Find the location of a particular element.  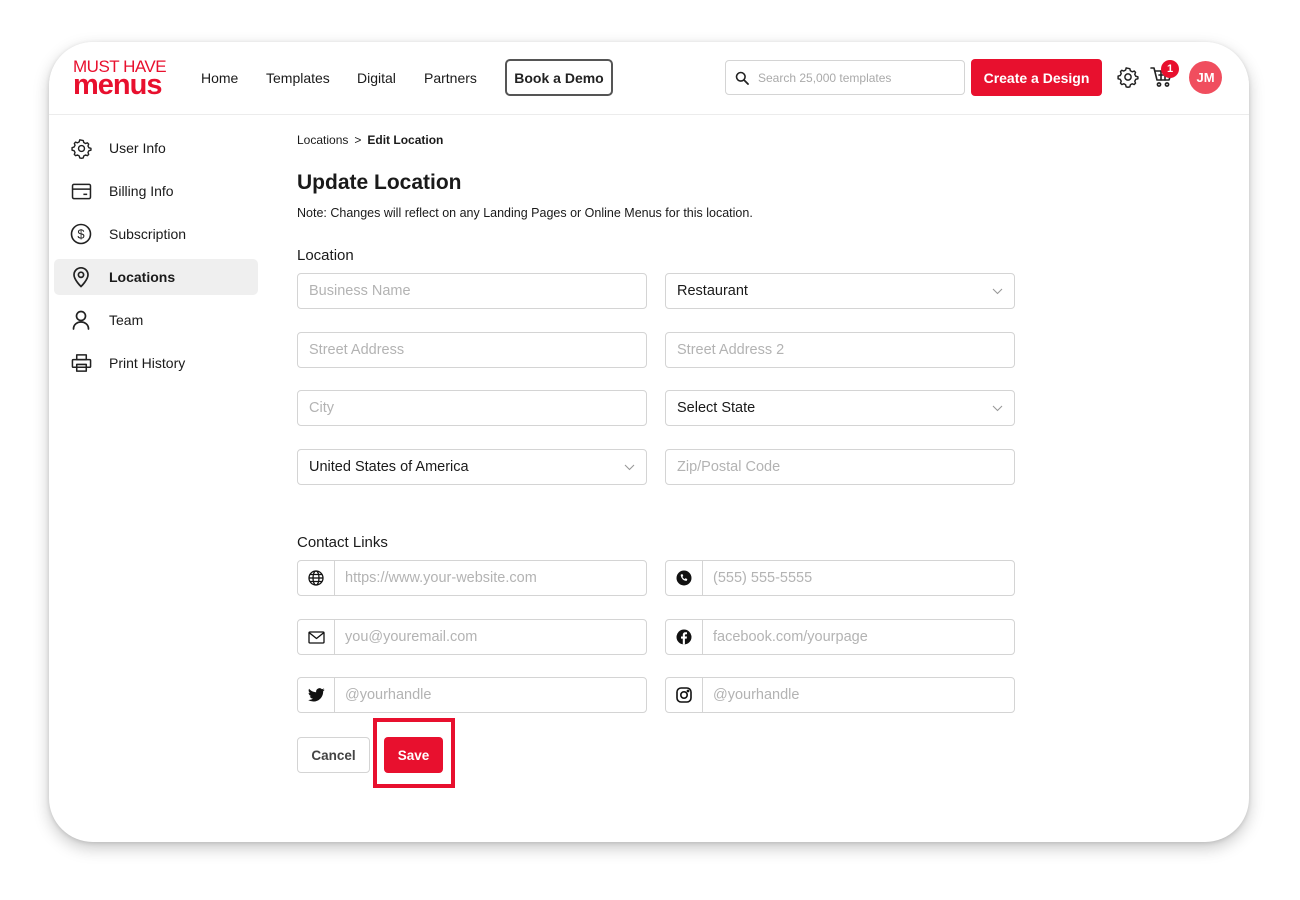

email-field-wrapper is located at coordinates (472, 637).